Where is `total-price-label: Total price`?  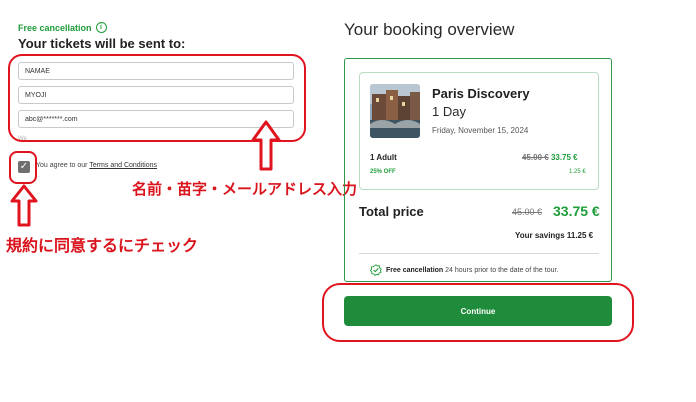
total-price-label: Total price is located at coordinates (391, 211).